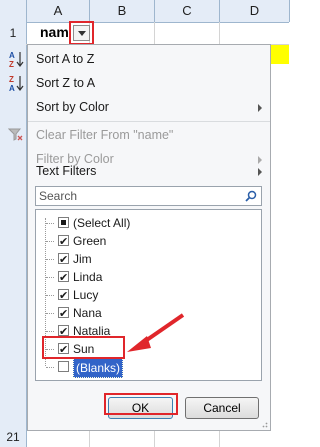 The height and width of the screenshot is (447, 320). I want to click on menu-sort-by-color: Sort by Color, so click(149, 107).